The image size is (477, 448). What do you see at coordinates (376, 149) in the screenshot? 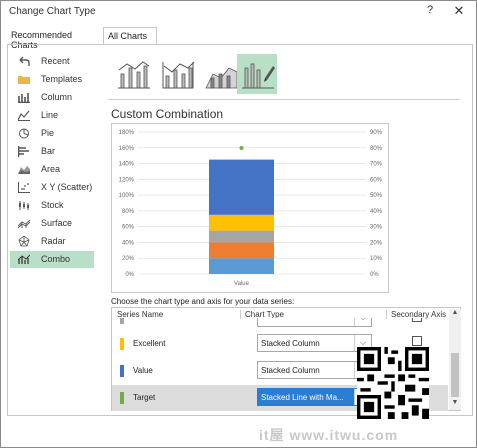
I see `right-axis-tick-label: 80%` at bounding box center [376, 149].